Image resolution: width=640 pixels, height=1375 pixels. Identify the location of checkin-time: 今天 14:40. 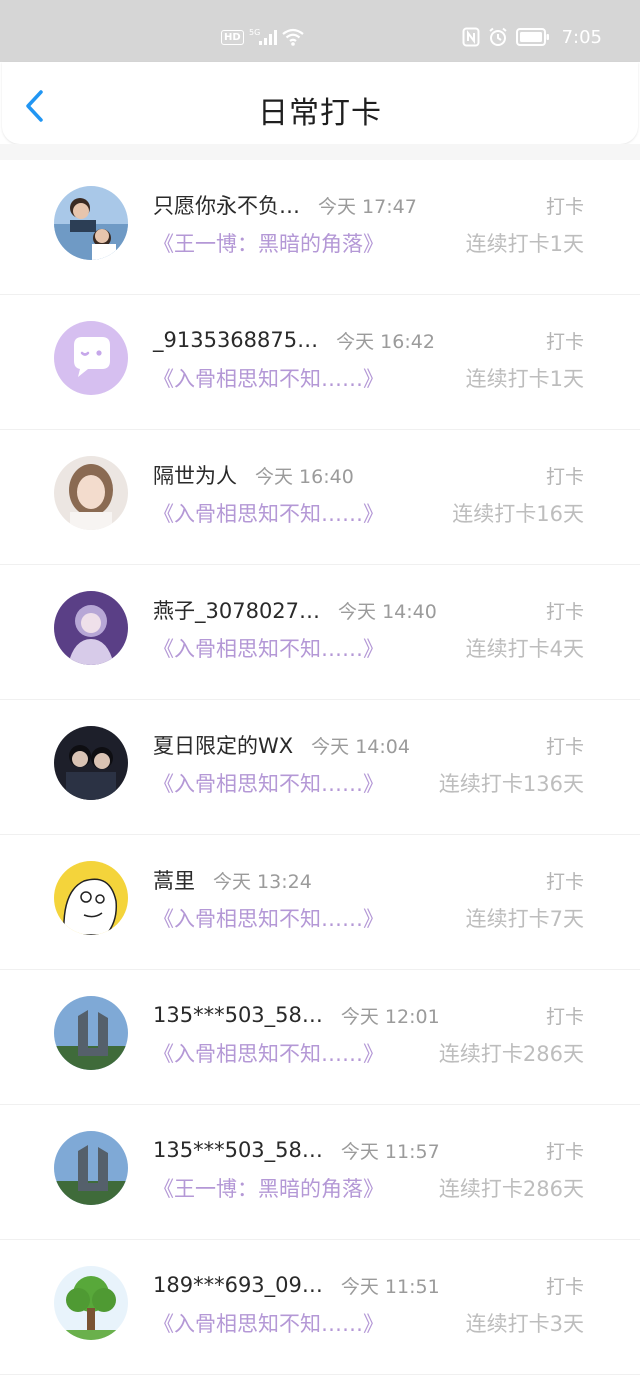
(387, 611).